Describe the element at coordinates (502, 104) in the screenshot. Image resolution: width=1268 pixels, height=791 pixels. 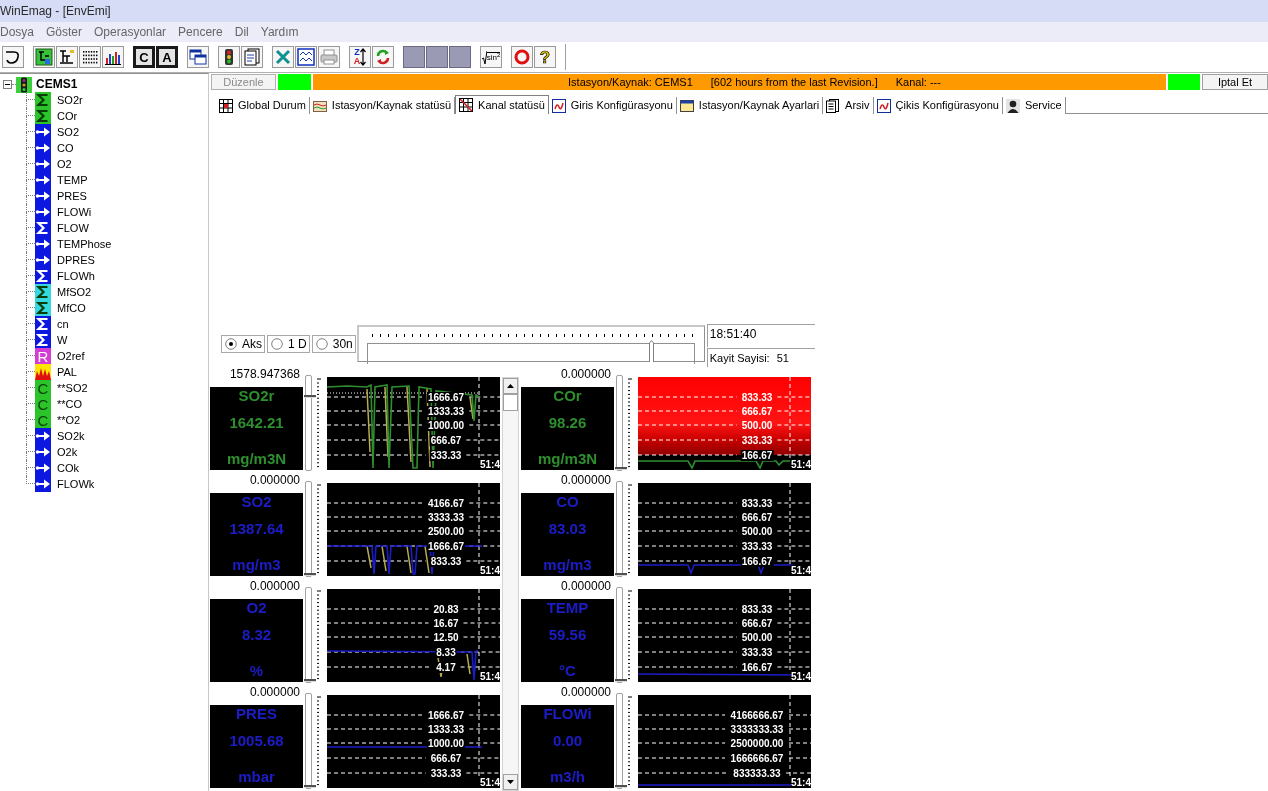
I see `tab: Kanal statüsü` at that location.